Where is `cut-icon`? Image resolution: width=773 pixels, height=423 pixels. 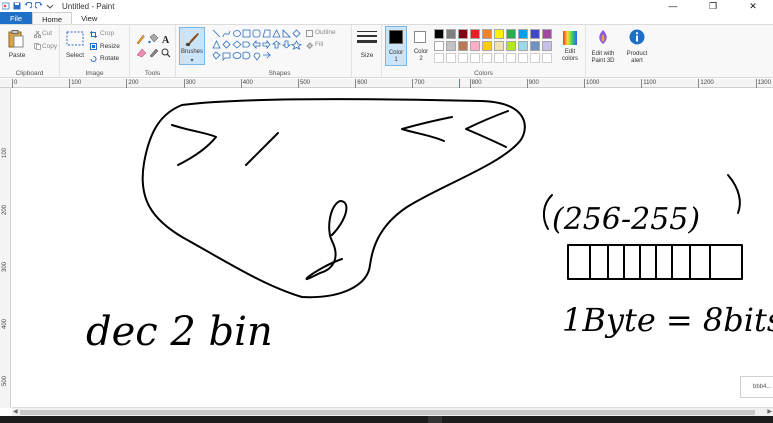 cut-icon is located at coordinates (37, 34).